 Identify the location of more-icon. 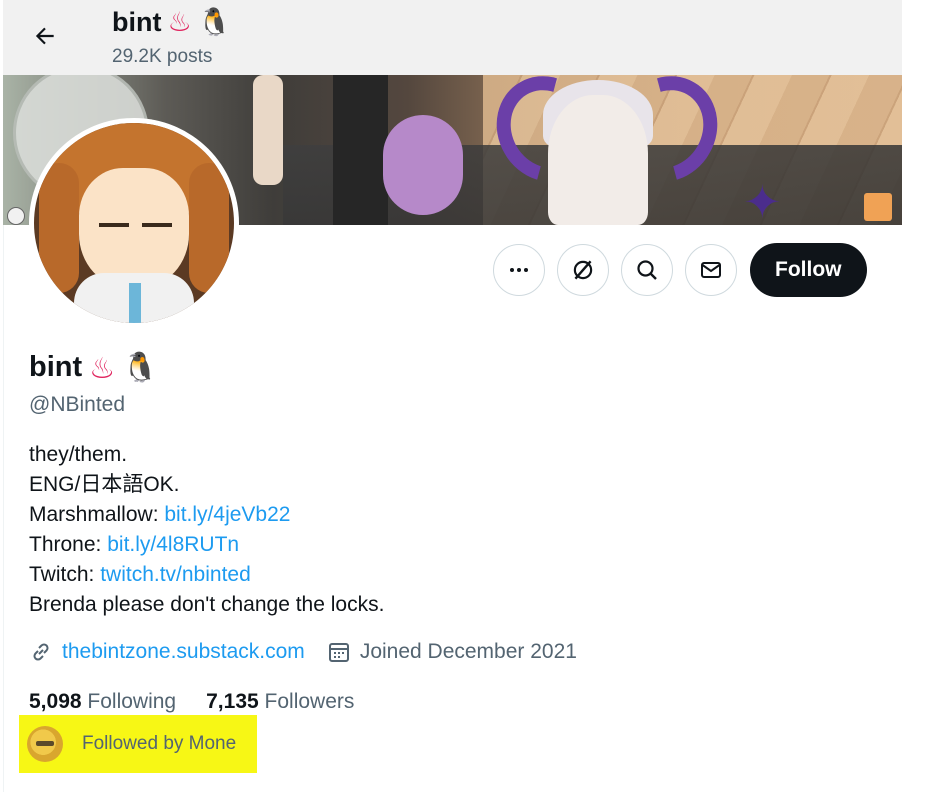
(519, 270).